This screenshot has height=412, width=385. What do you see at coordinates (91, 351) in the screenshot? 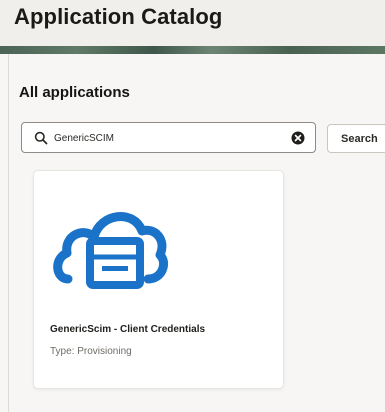
I see `app-type: Type: Provisioning` at bounding box center [91, 351].